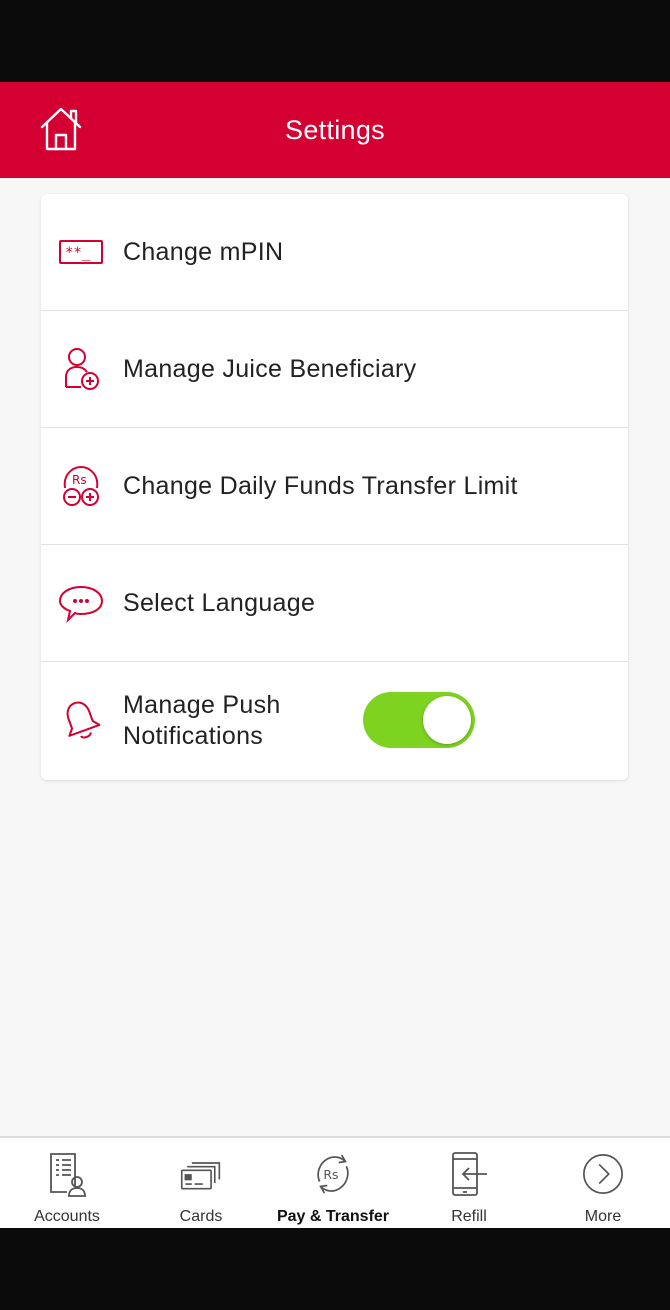  I want to click on tab-label: Refill, so click(469, 1216).